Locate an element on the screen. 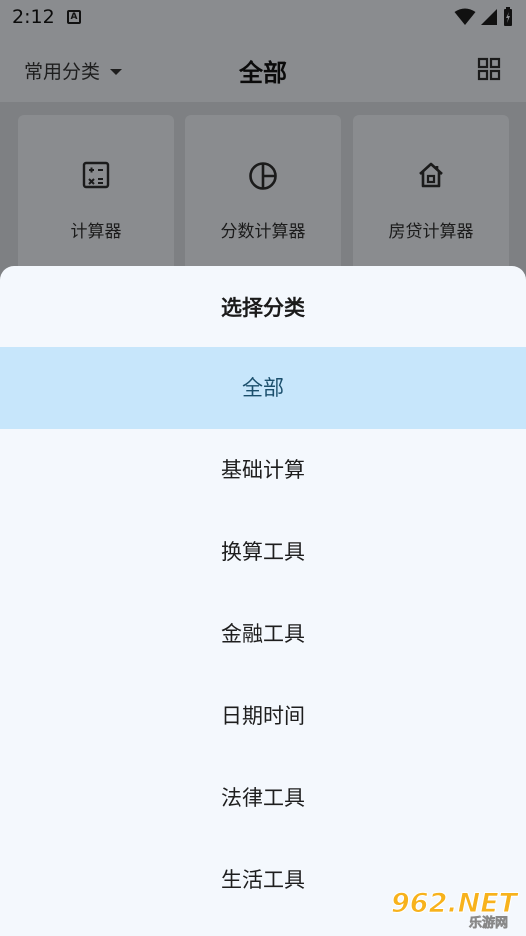 Image resolution: width=526 pixels, height=936 pixels. calculator-icon is located at coordinates (96, 175).